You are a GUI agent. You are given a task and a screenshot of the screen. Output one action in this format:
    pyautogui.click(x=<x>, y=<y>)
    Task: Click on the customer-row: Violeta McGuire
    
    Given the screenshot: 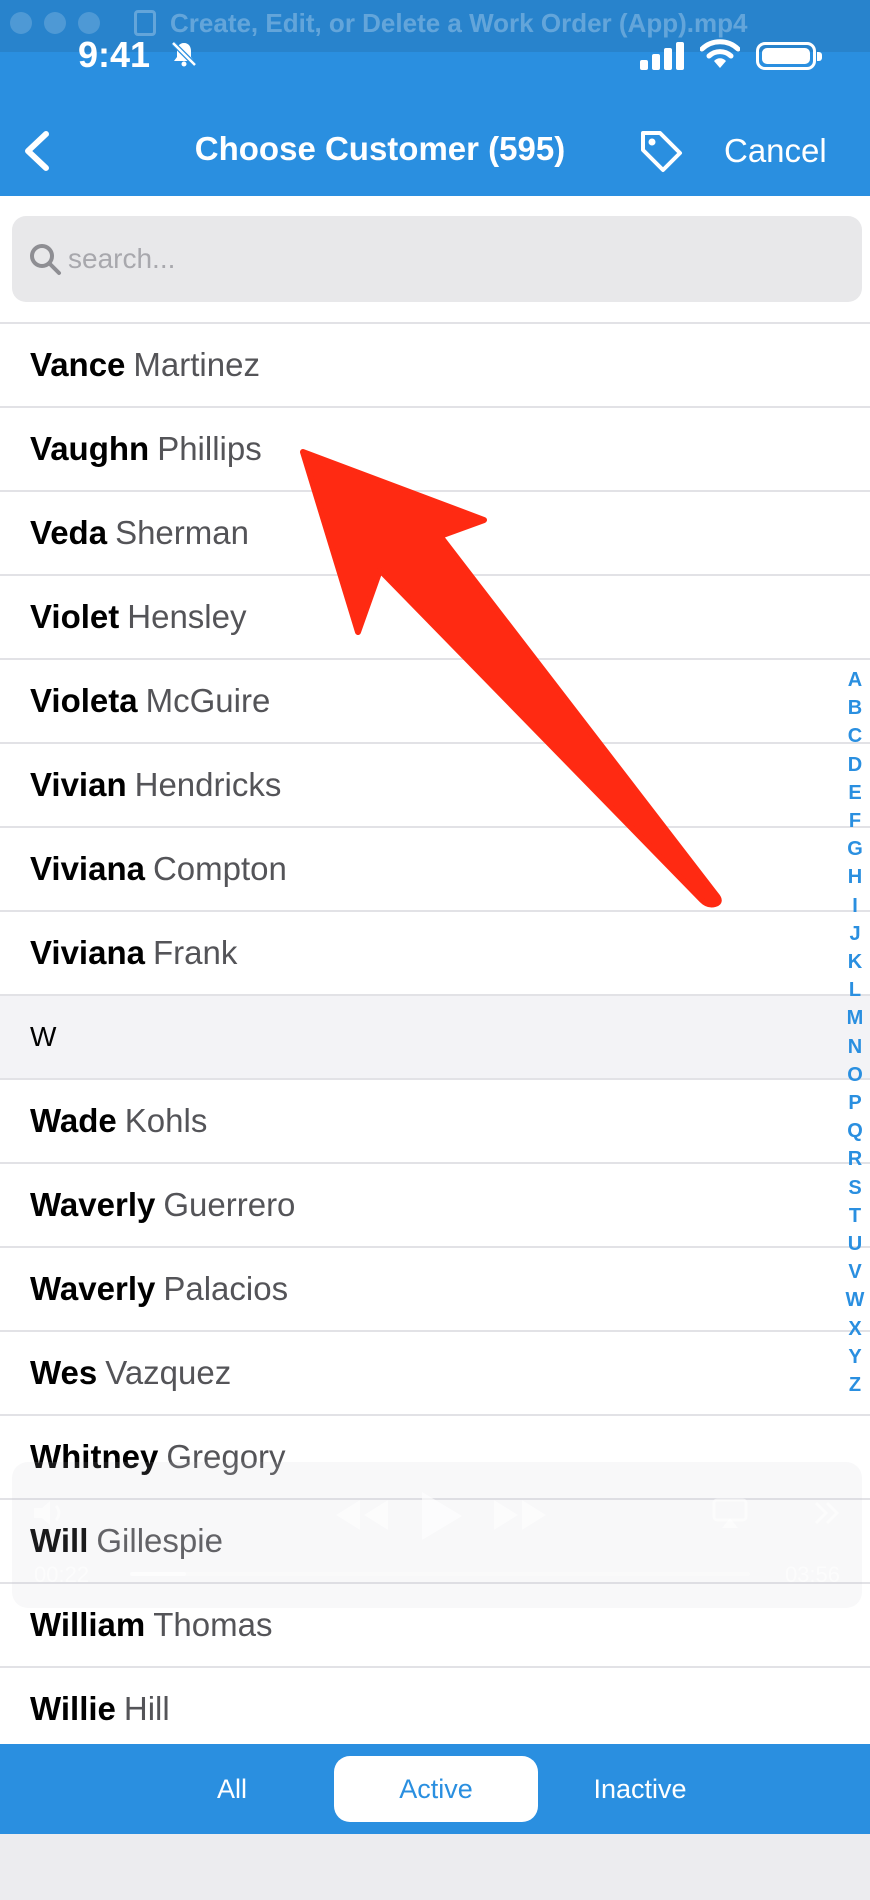 What is the action you would take?
    pyautogui.click(x=435, y=702)
    